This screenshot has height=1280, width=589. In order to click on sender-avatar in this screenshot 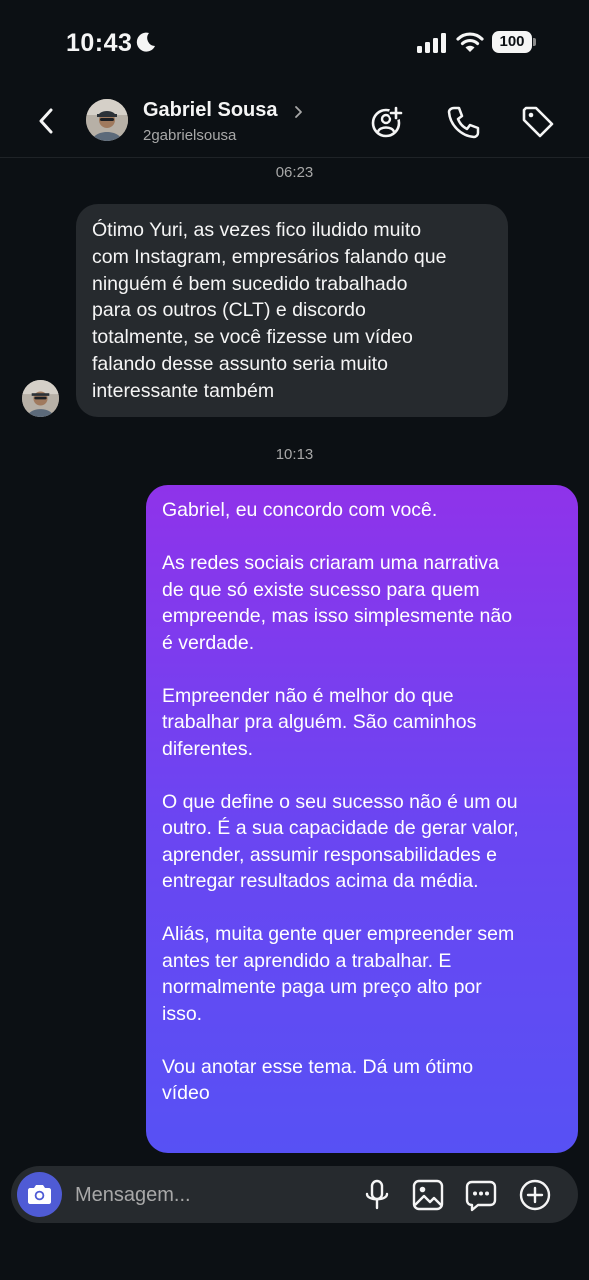, I will do `click(40, 398)`.